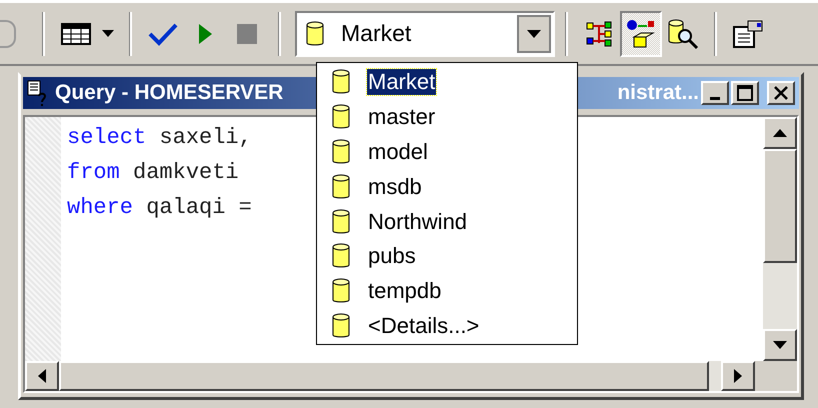 This screenshot has width=818, height=408. I want to click on combo-value: Market, so click(376, 33).